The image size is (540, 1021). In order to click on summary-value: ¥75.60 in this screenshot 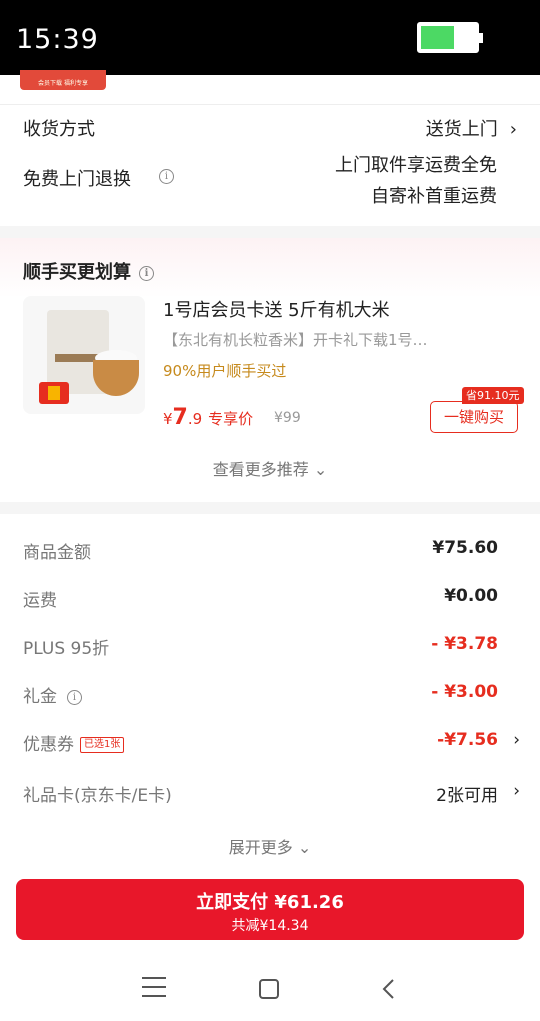, I will do `click(465, 548)`.